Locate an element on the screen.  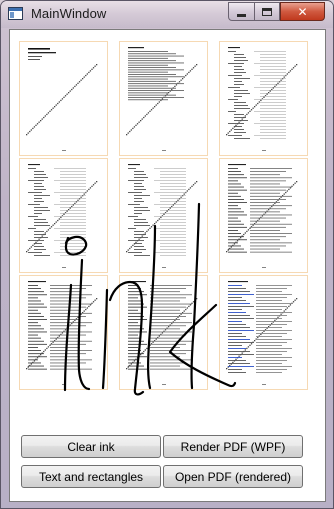
title-bar: MainWindow ✕ is located at coordinates (167, 14).